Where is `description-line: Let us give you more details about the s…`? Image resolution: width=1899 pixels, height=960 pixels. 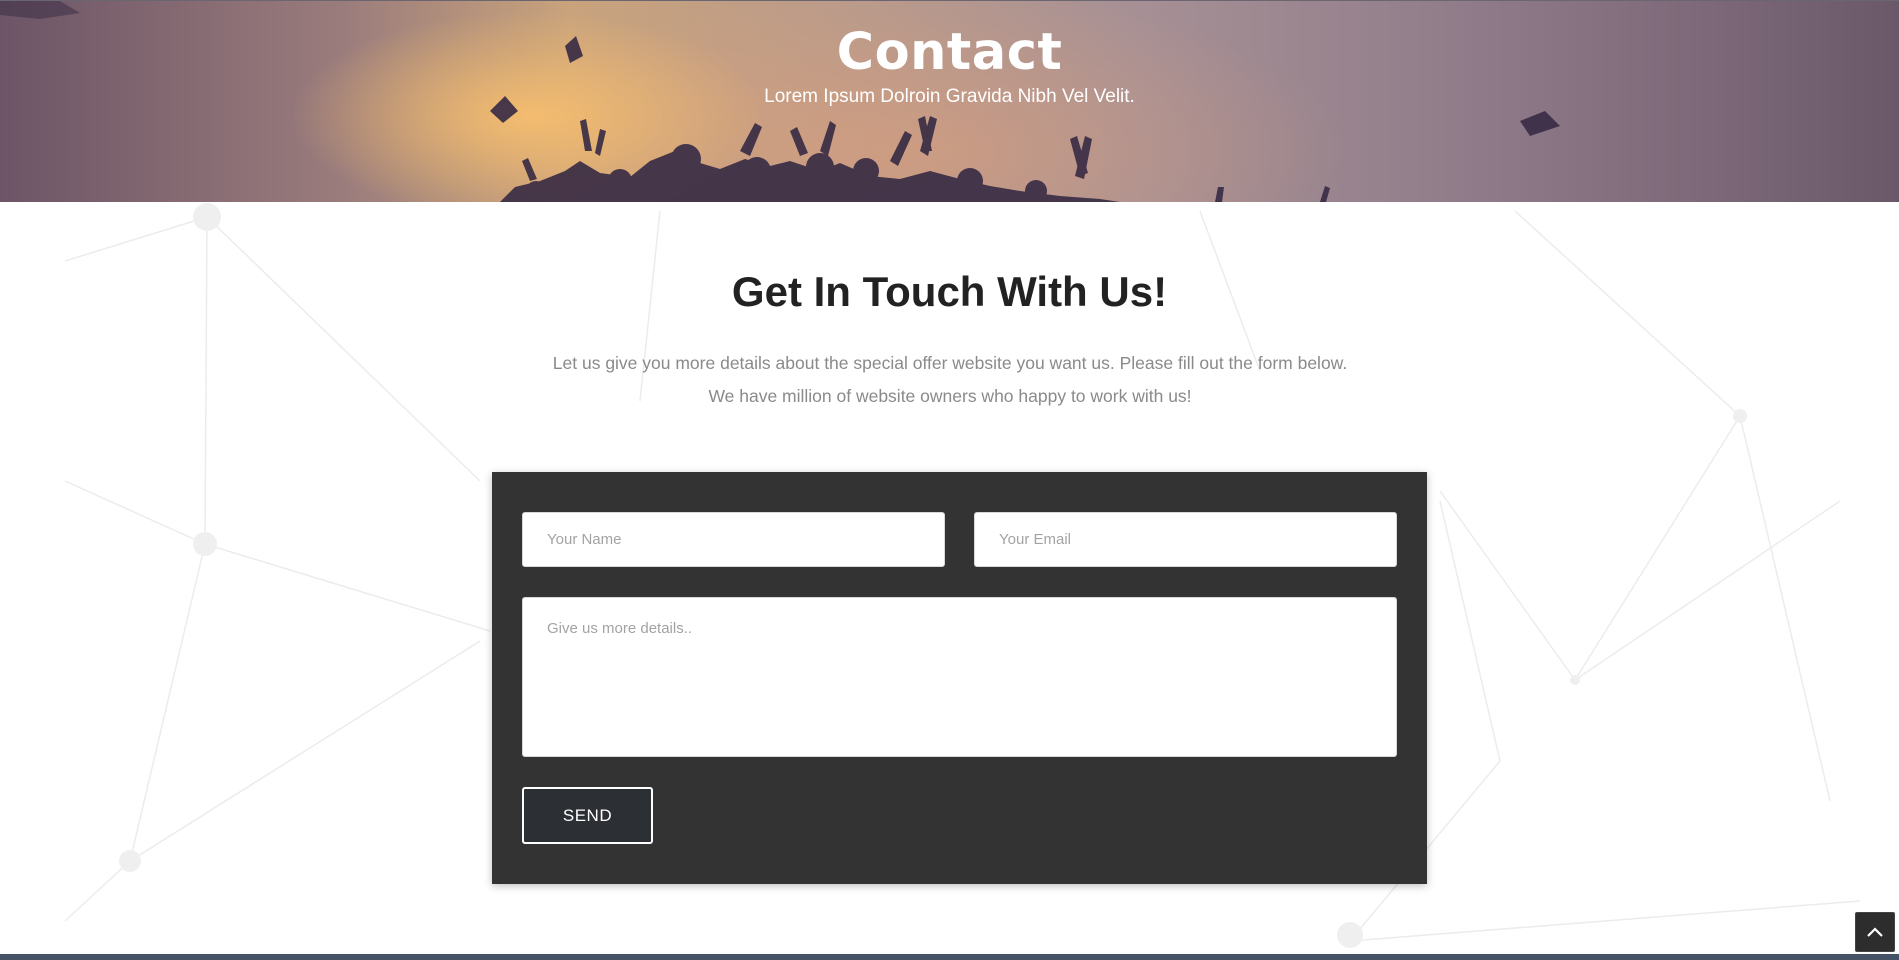 description-line: Let us give you more details about the s… is located at coordinates (950, 363).